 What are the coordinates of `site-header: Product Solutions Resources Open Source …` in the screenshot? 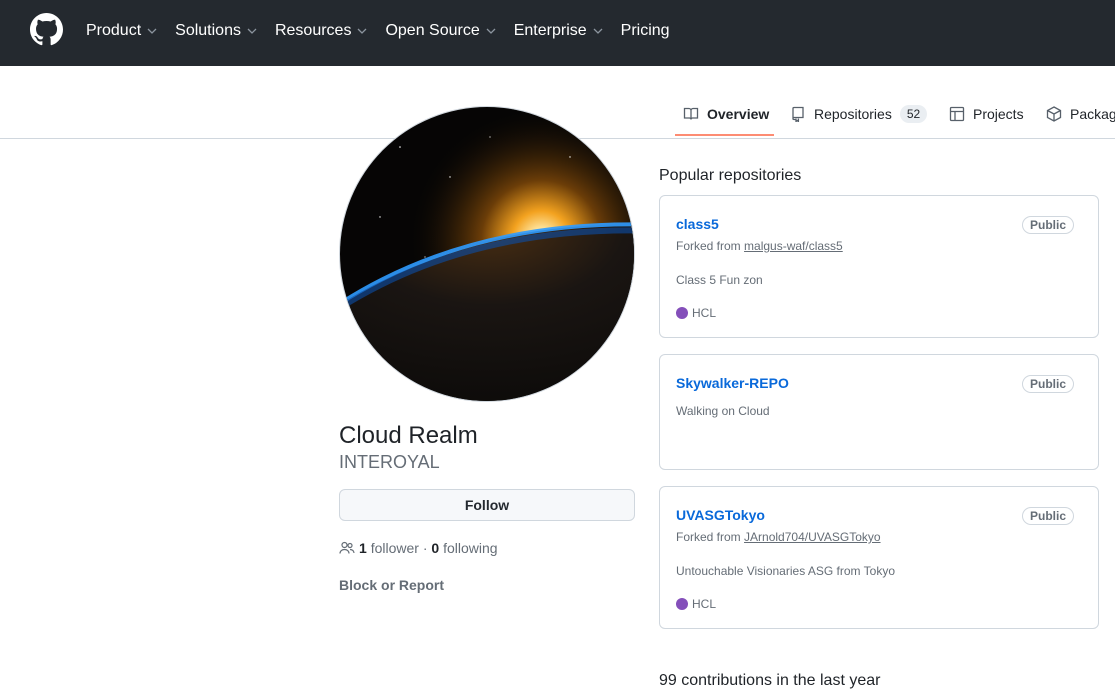 It's located at (557, 33).